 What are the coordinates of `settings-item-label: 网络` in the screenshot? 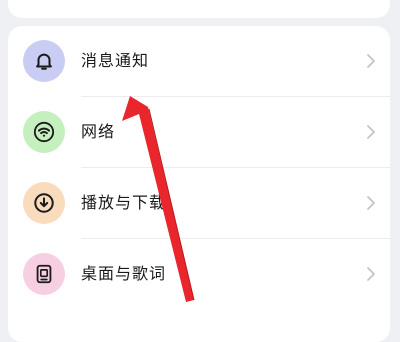 It's located at (98, 131).